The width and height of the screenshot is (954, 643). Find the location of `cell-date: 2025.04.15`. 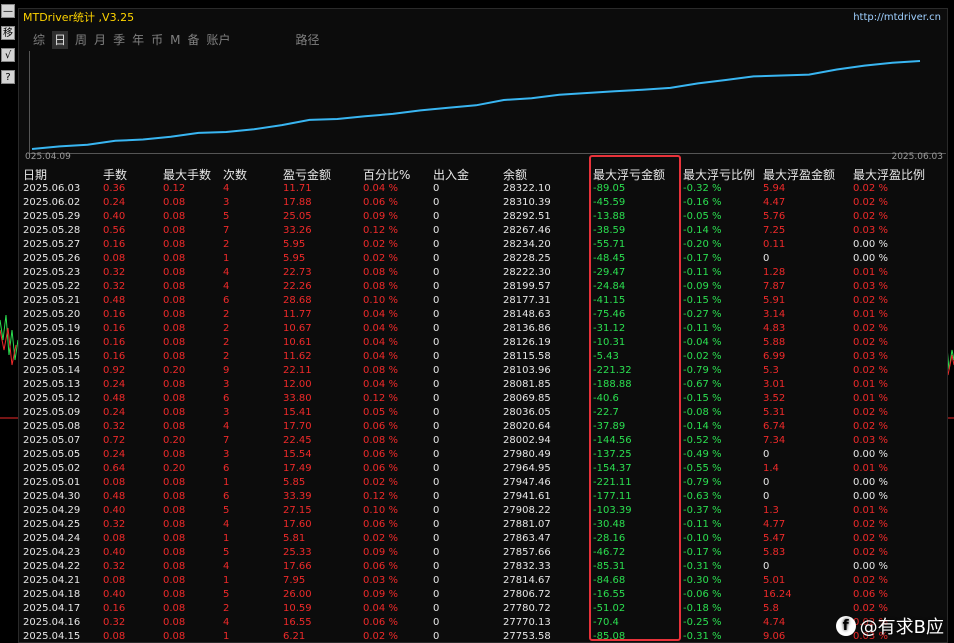

cell-date: 2025.04.15 is located at coordinates (52, 636).